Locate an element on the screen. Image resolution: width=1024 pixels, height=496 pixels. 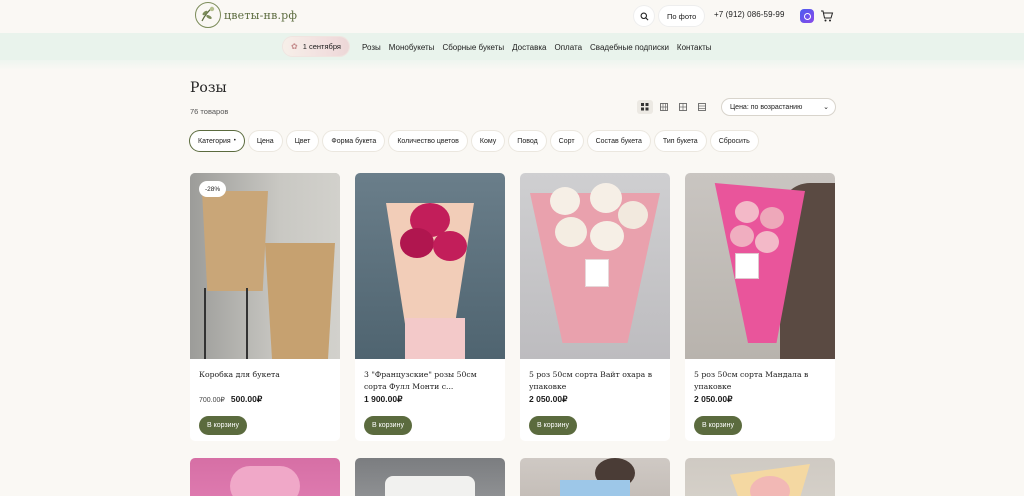
list-icon is located at coordinates (702, 107).